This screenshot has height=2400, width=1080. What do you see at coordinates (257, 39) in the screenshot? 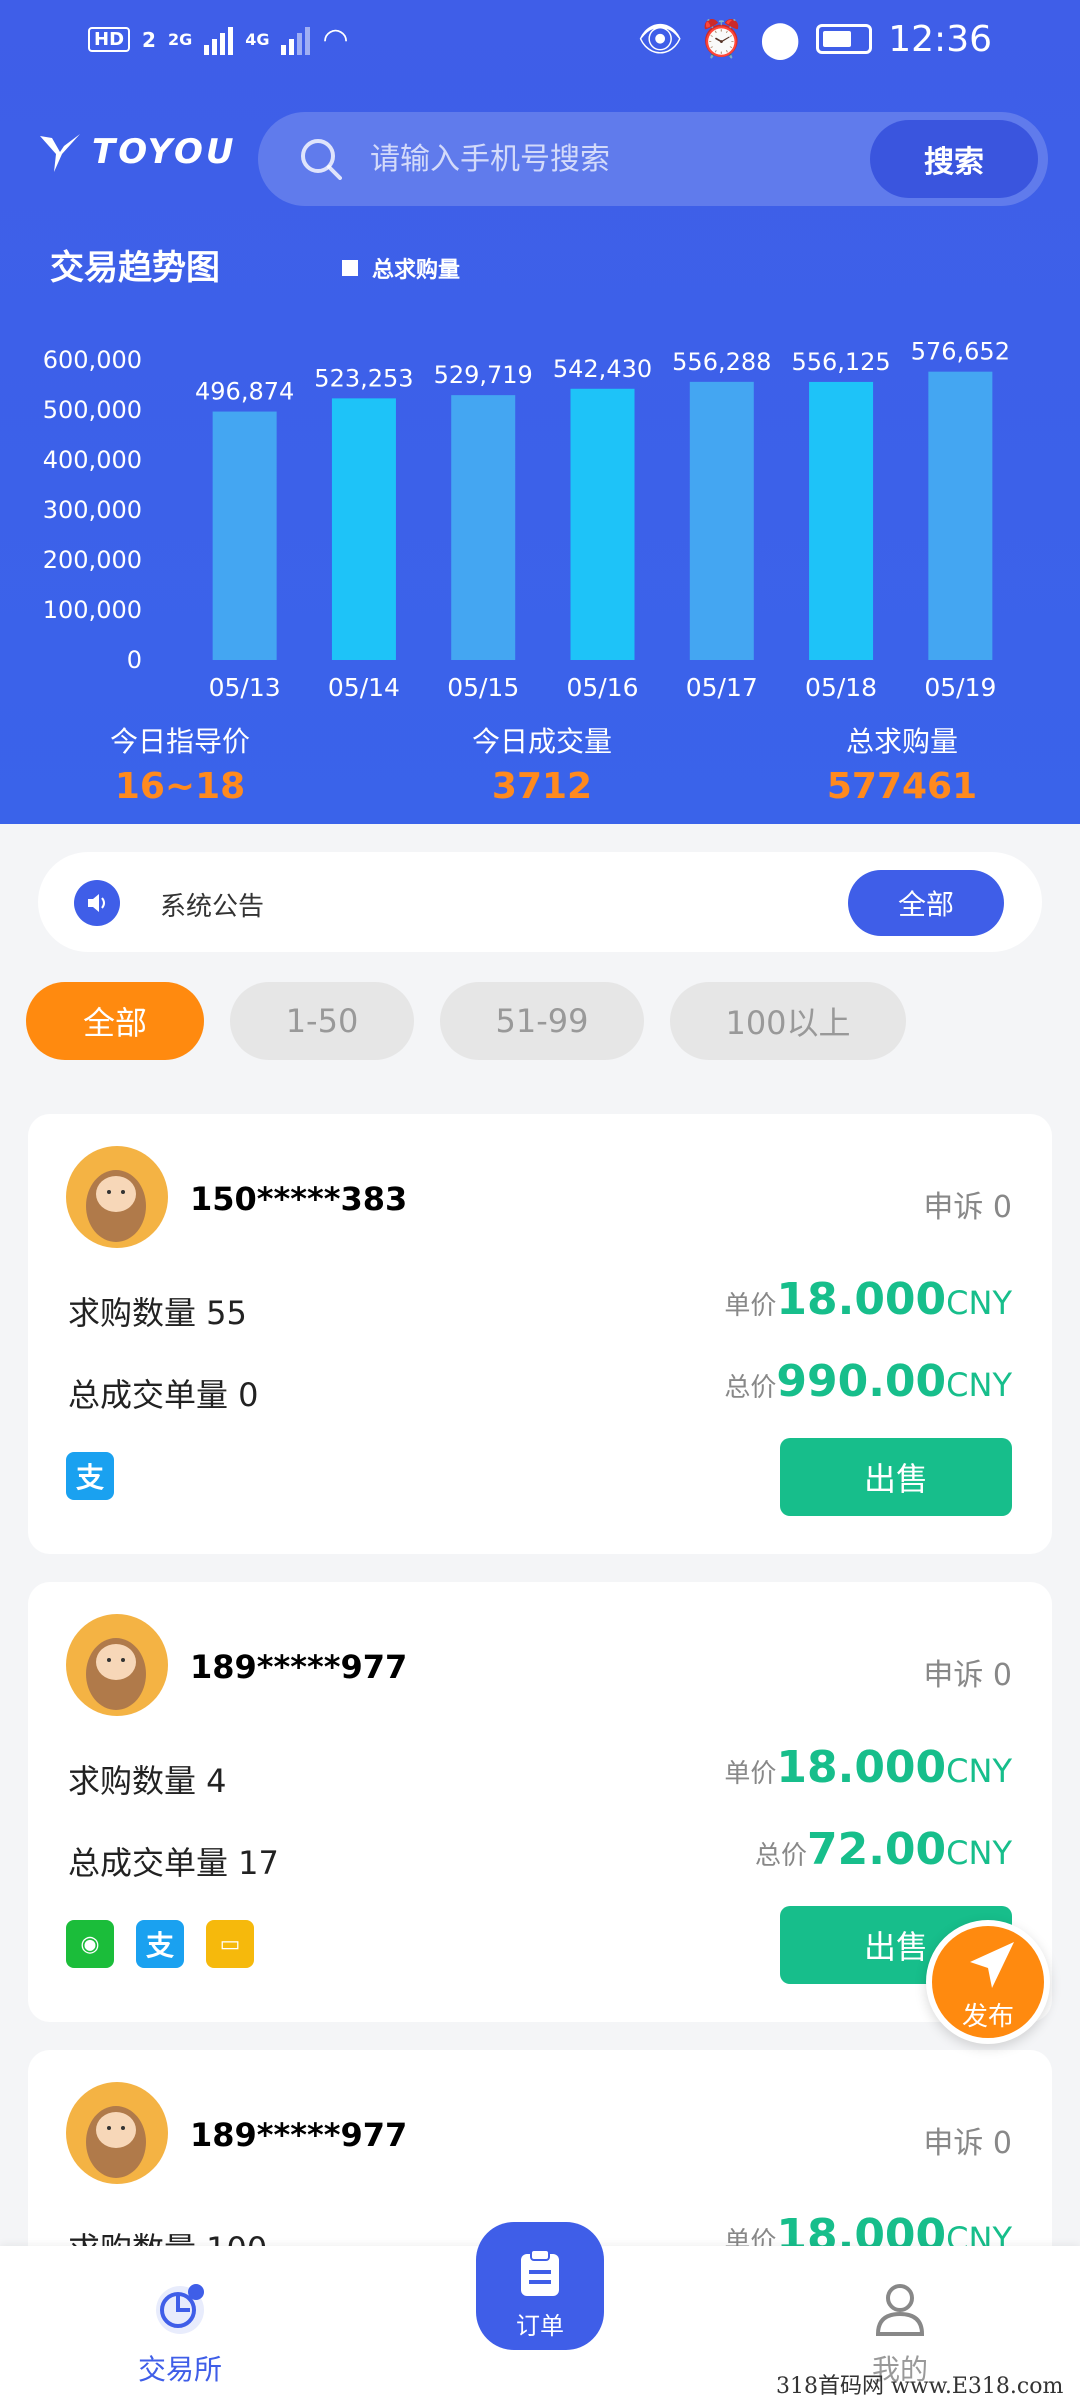
I see `network-4g-label: 4G` at bounding box center [257, 39].